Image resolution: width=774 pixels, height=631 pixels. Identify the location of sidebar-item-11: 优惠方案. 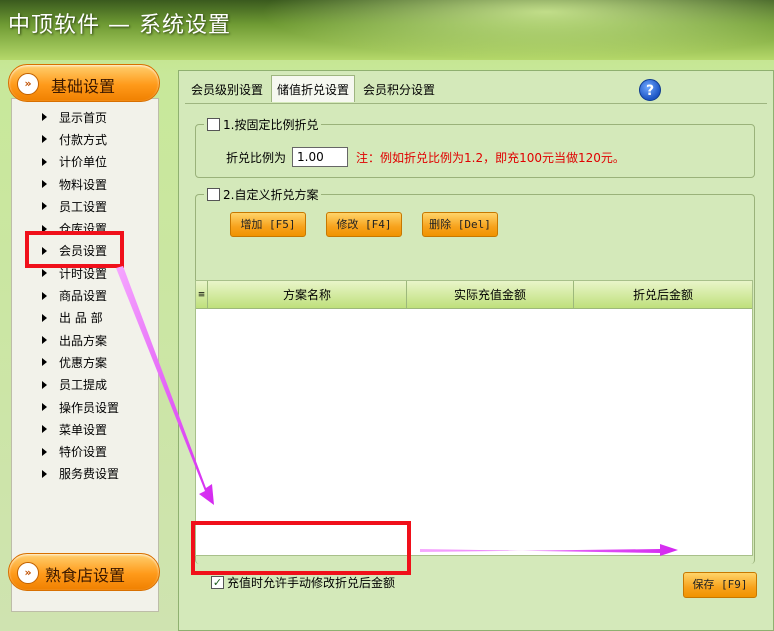
(80, 362).